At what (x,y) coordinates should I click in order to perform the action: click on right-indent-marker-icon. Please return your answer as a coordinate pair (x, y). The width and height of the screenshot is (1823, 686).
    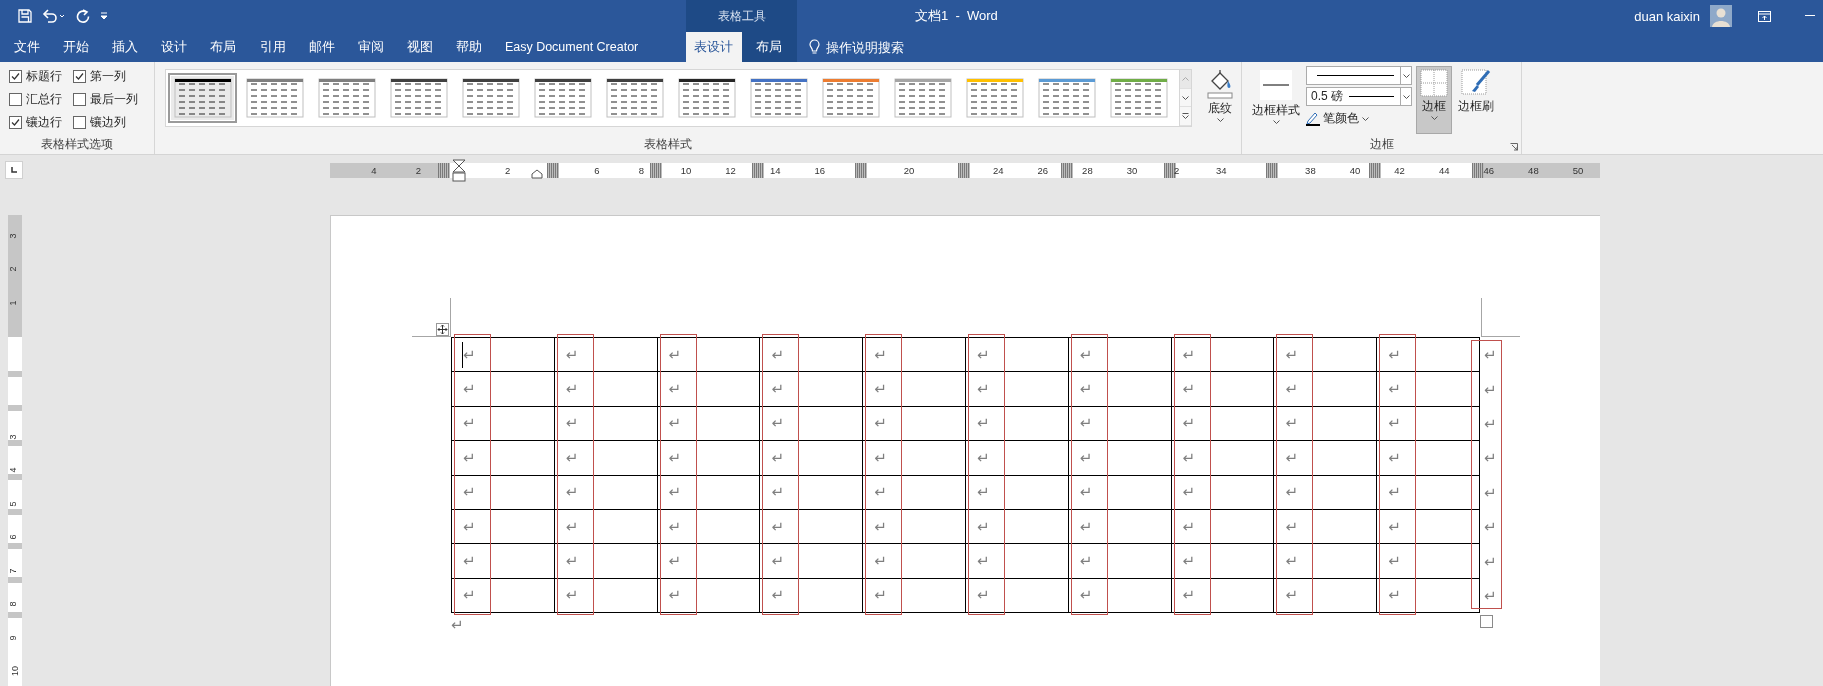
    Looking at the image, I should click on (537, 174).